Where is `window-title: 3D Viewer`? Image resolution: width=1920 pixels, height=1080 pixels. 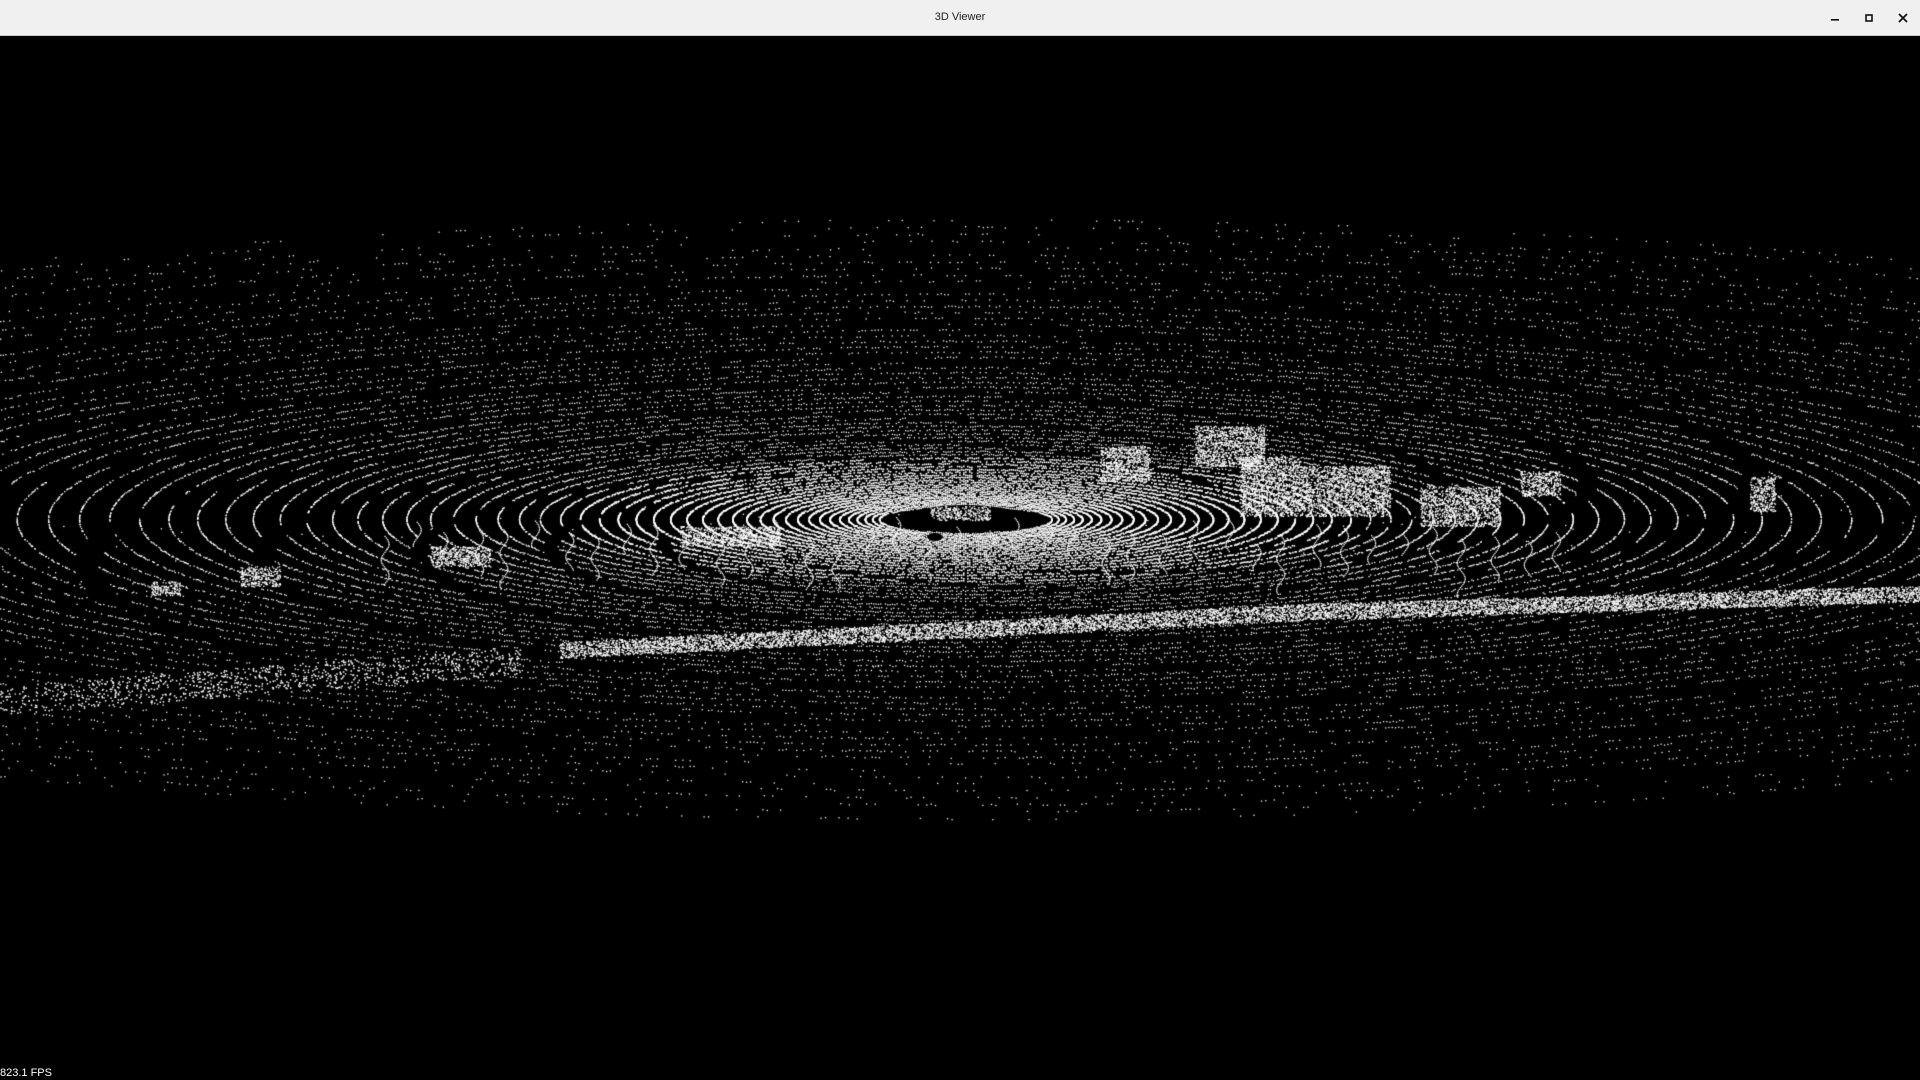 window-title: 3D Viewer is located at coordinates (960, 17).